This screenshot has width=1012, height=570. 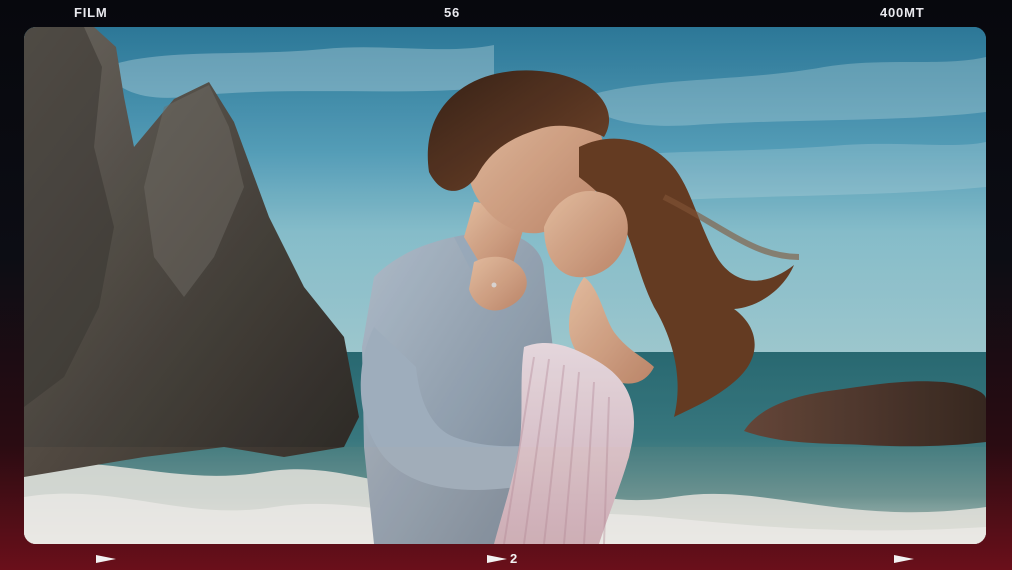 I want to click on frame-number: 2, so click(x=514, y=558).